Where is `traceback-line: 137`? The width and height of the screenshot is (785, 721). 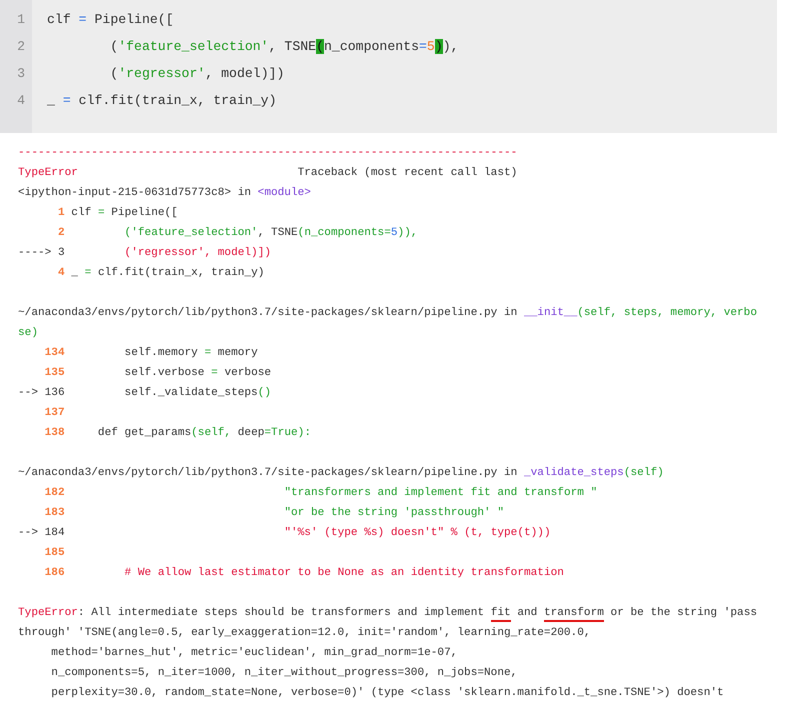
traceback-line: 137 is located at coordinates (55, 413).